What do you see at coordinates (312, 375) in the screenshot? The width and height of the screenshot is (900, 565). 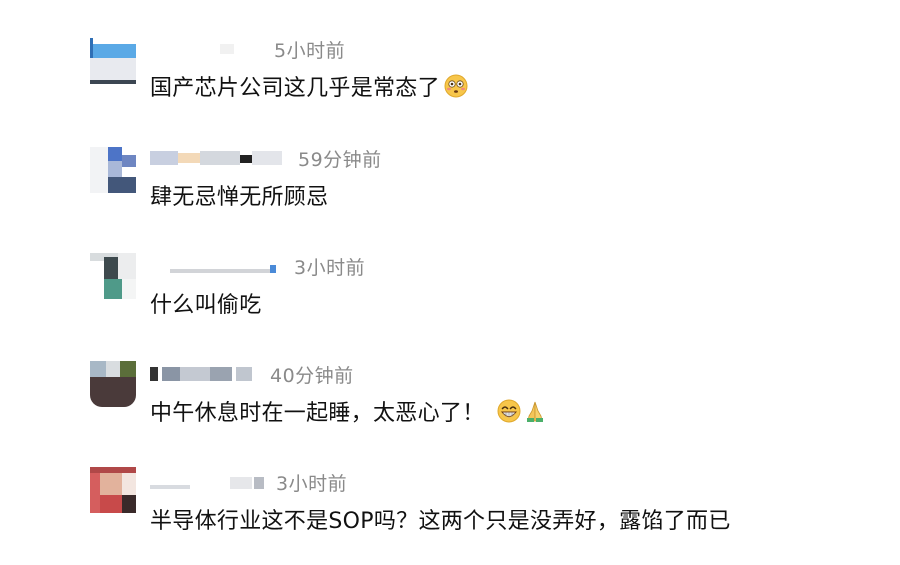 I see `comment-time: 40分钟前` at bounding box center [312, 375].